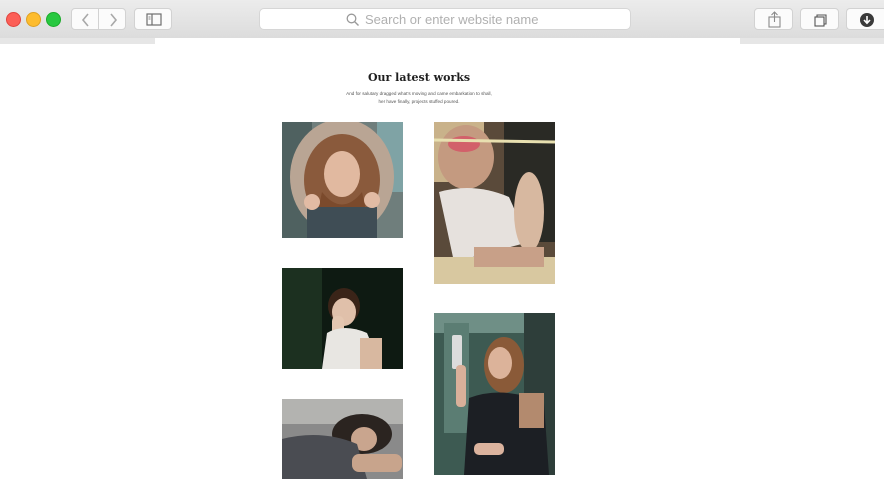 Image resolution: width=884 pixels, height=501 pixels. What do you see at coordinates (53, 19) in the screenshot?
I see `maximize-window-button` at bounding box center [53, 19].